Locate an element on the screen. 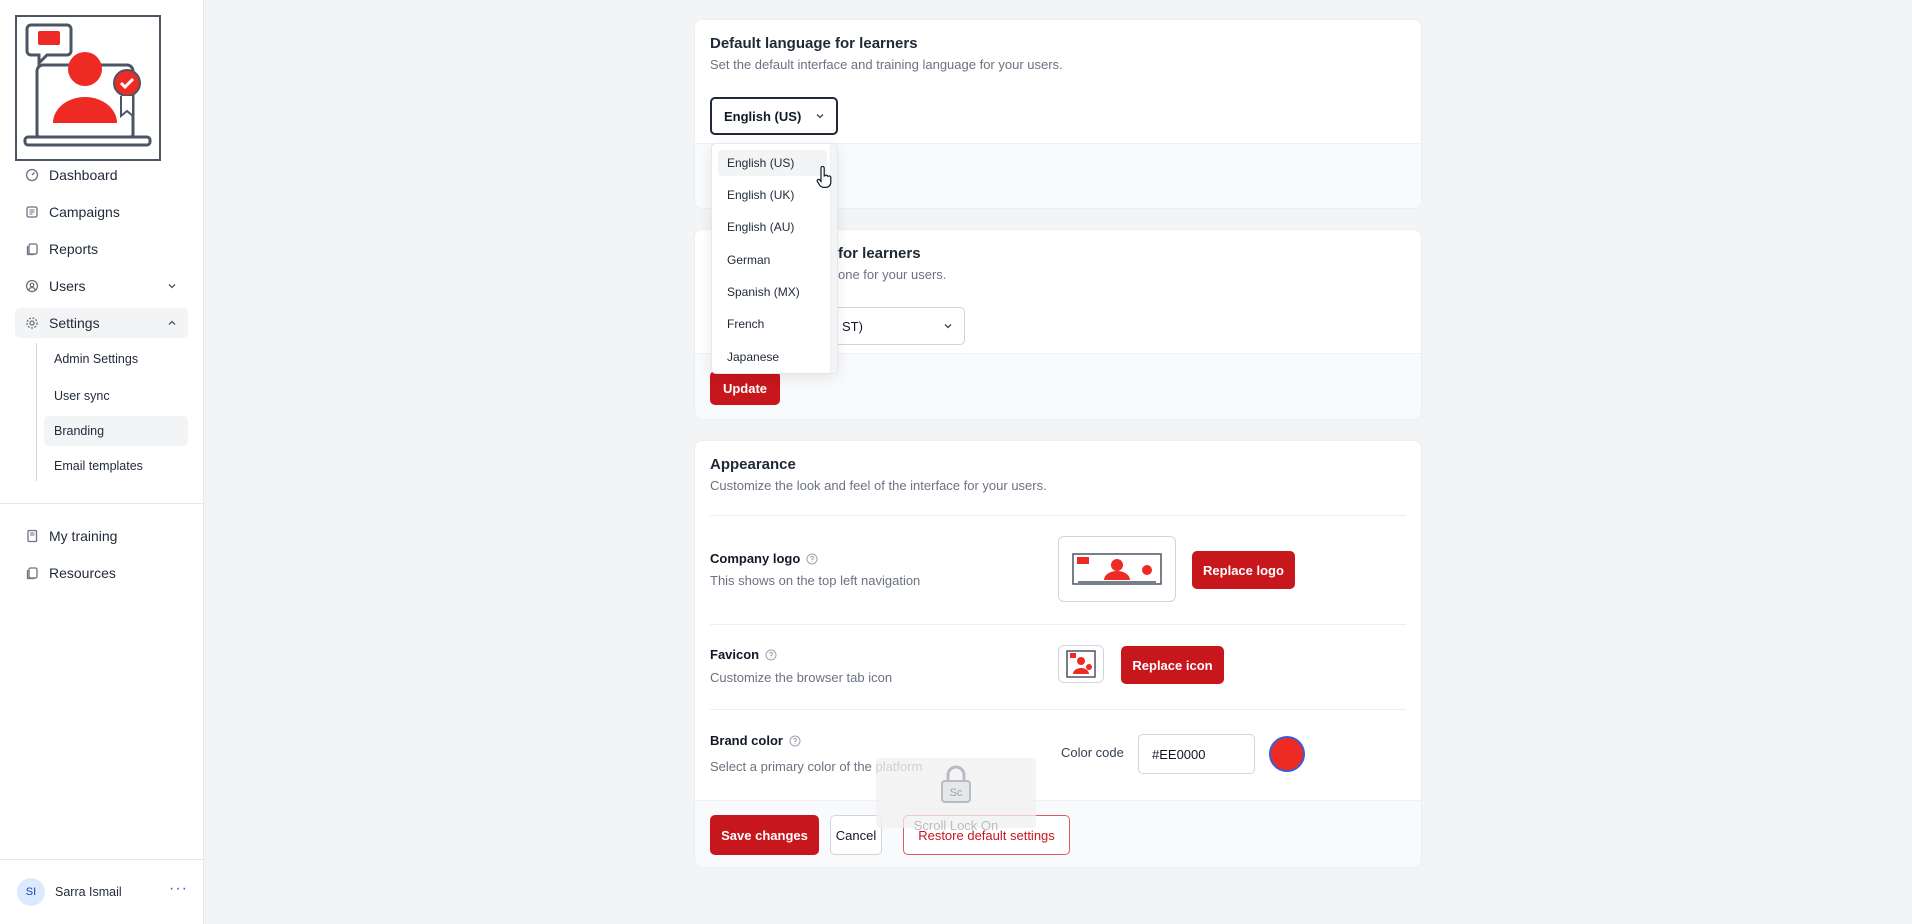 This screenshot has height=924, width=1912. save-changes-button: Save changes is located at coordinates (764, 835).